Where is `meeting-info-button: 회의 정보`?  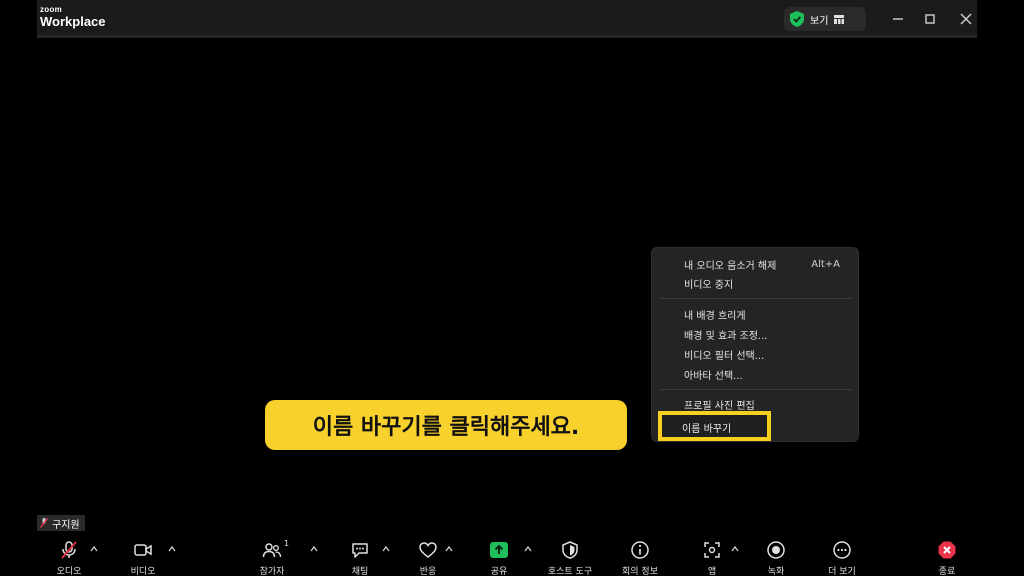
meeting-info-button: 회의 정보 is located at coordinates (640, 558).